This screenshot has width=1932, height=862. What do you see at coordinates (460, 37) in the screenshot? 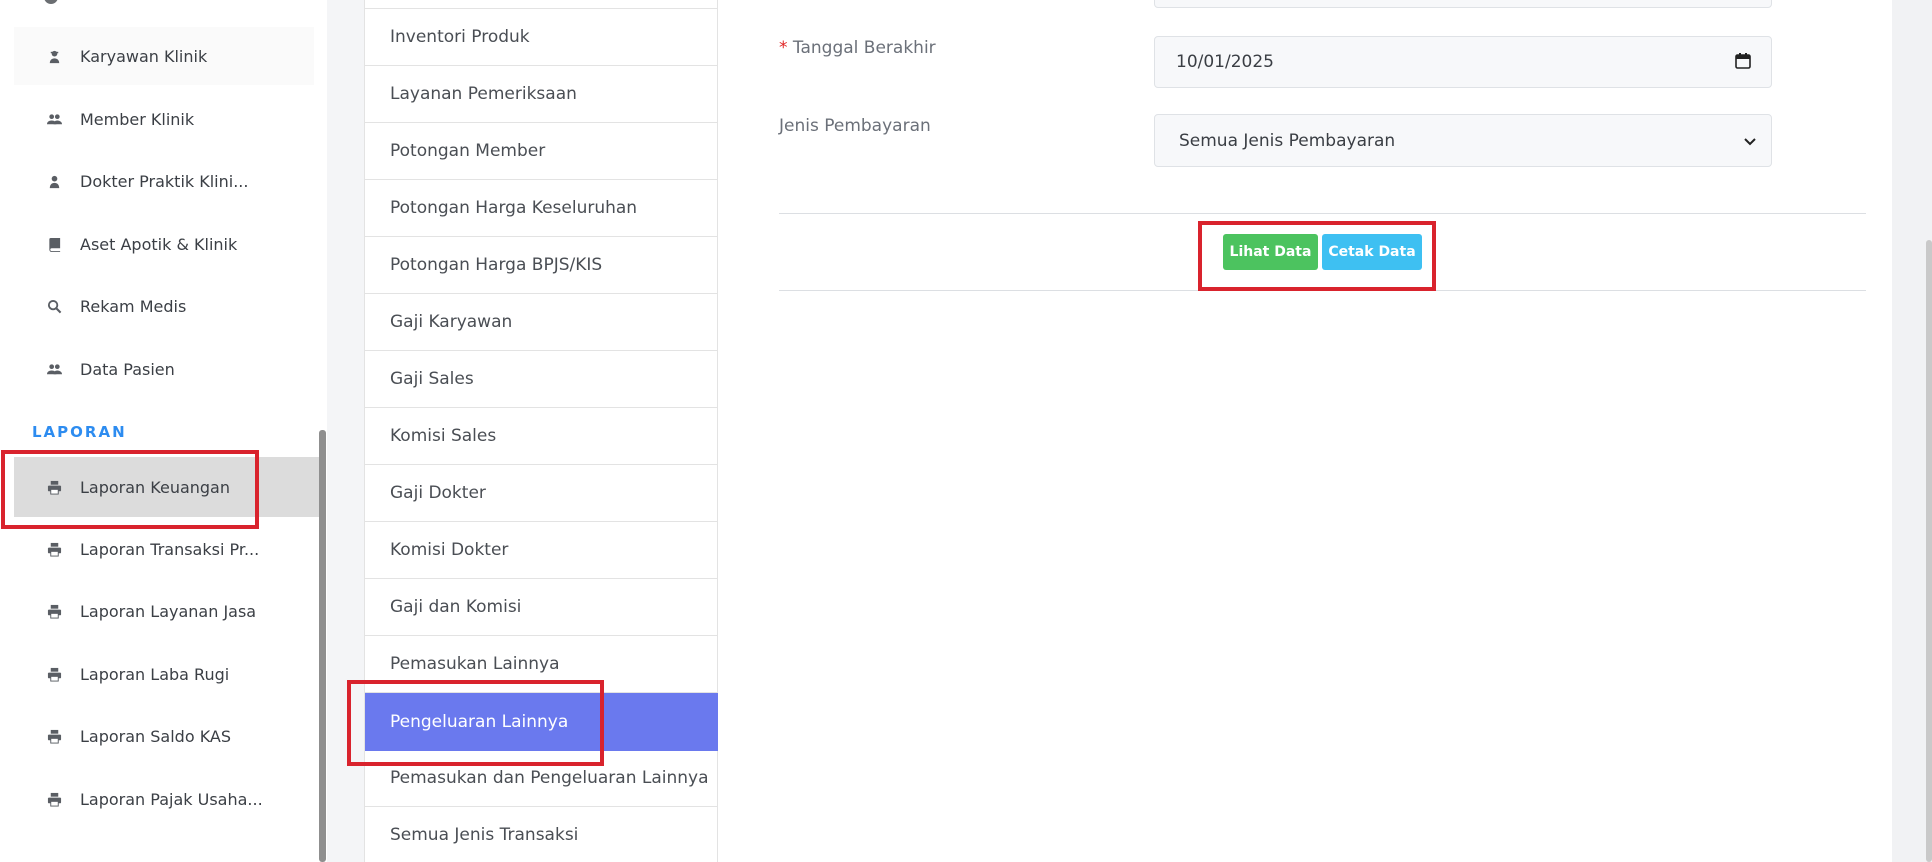
I see `list-item-label: Inventori Produk` at bounding box center [460, 37].